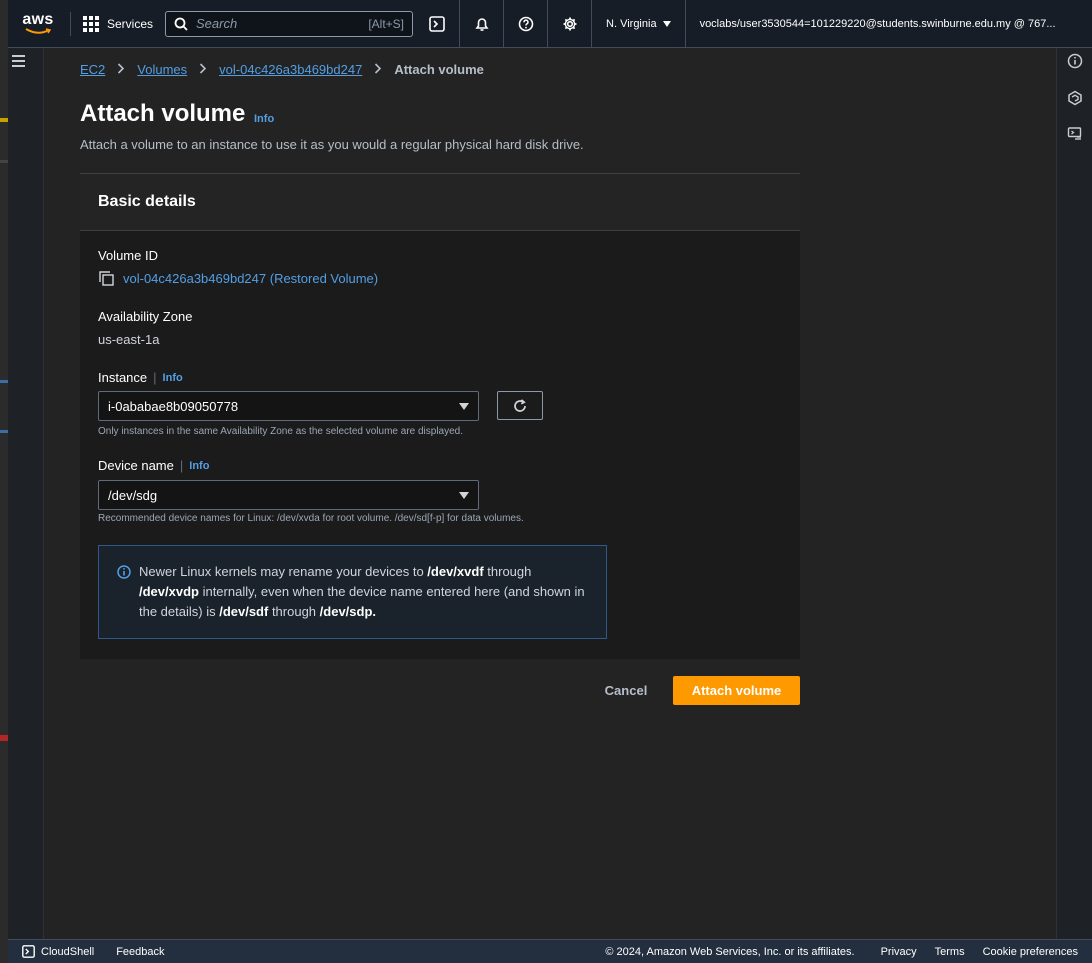  What do you see at coordinates (181, 24) in the screenshot?
I see `search-icon` at bounding box center [181, 24].